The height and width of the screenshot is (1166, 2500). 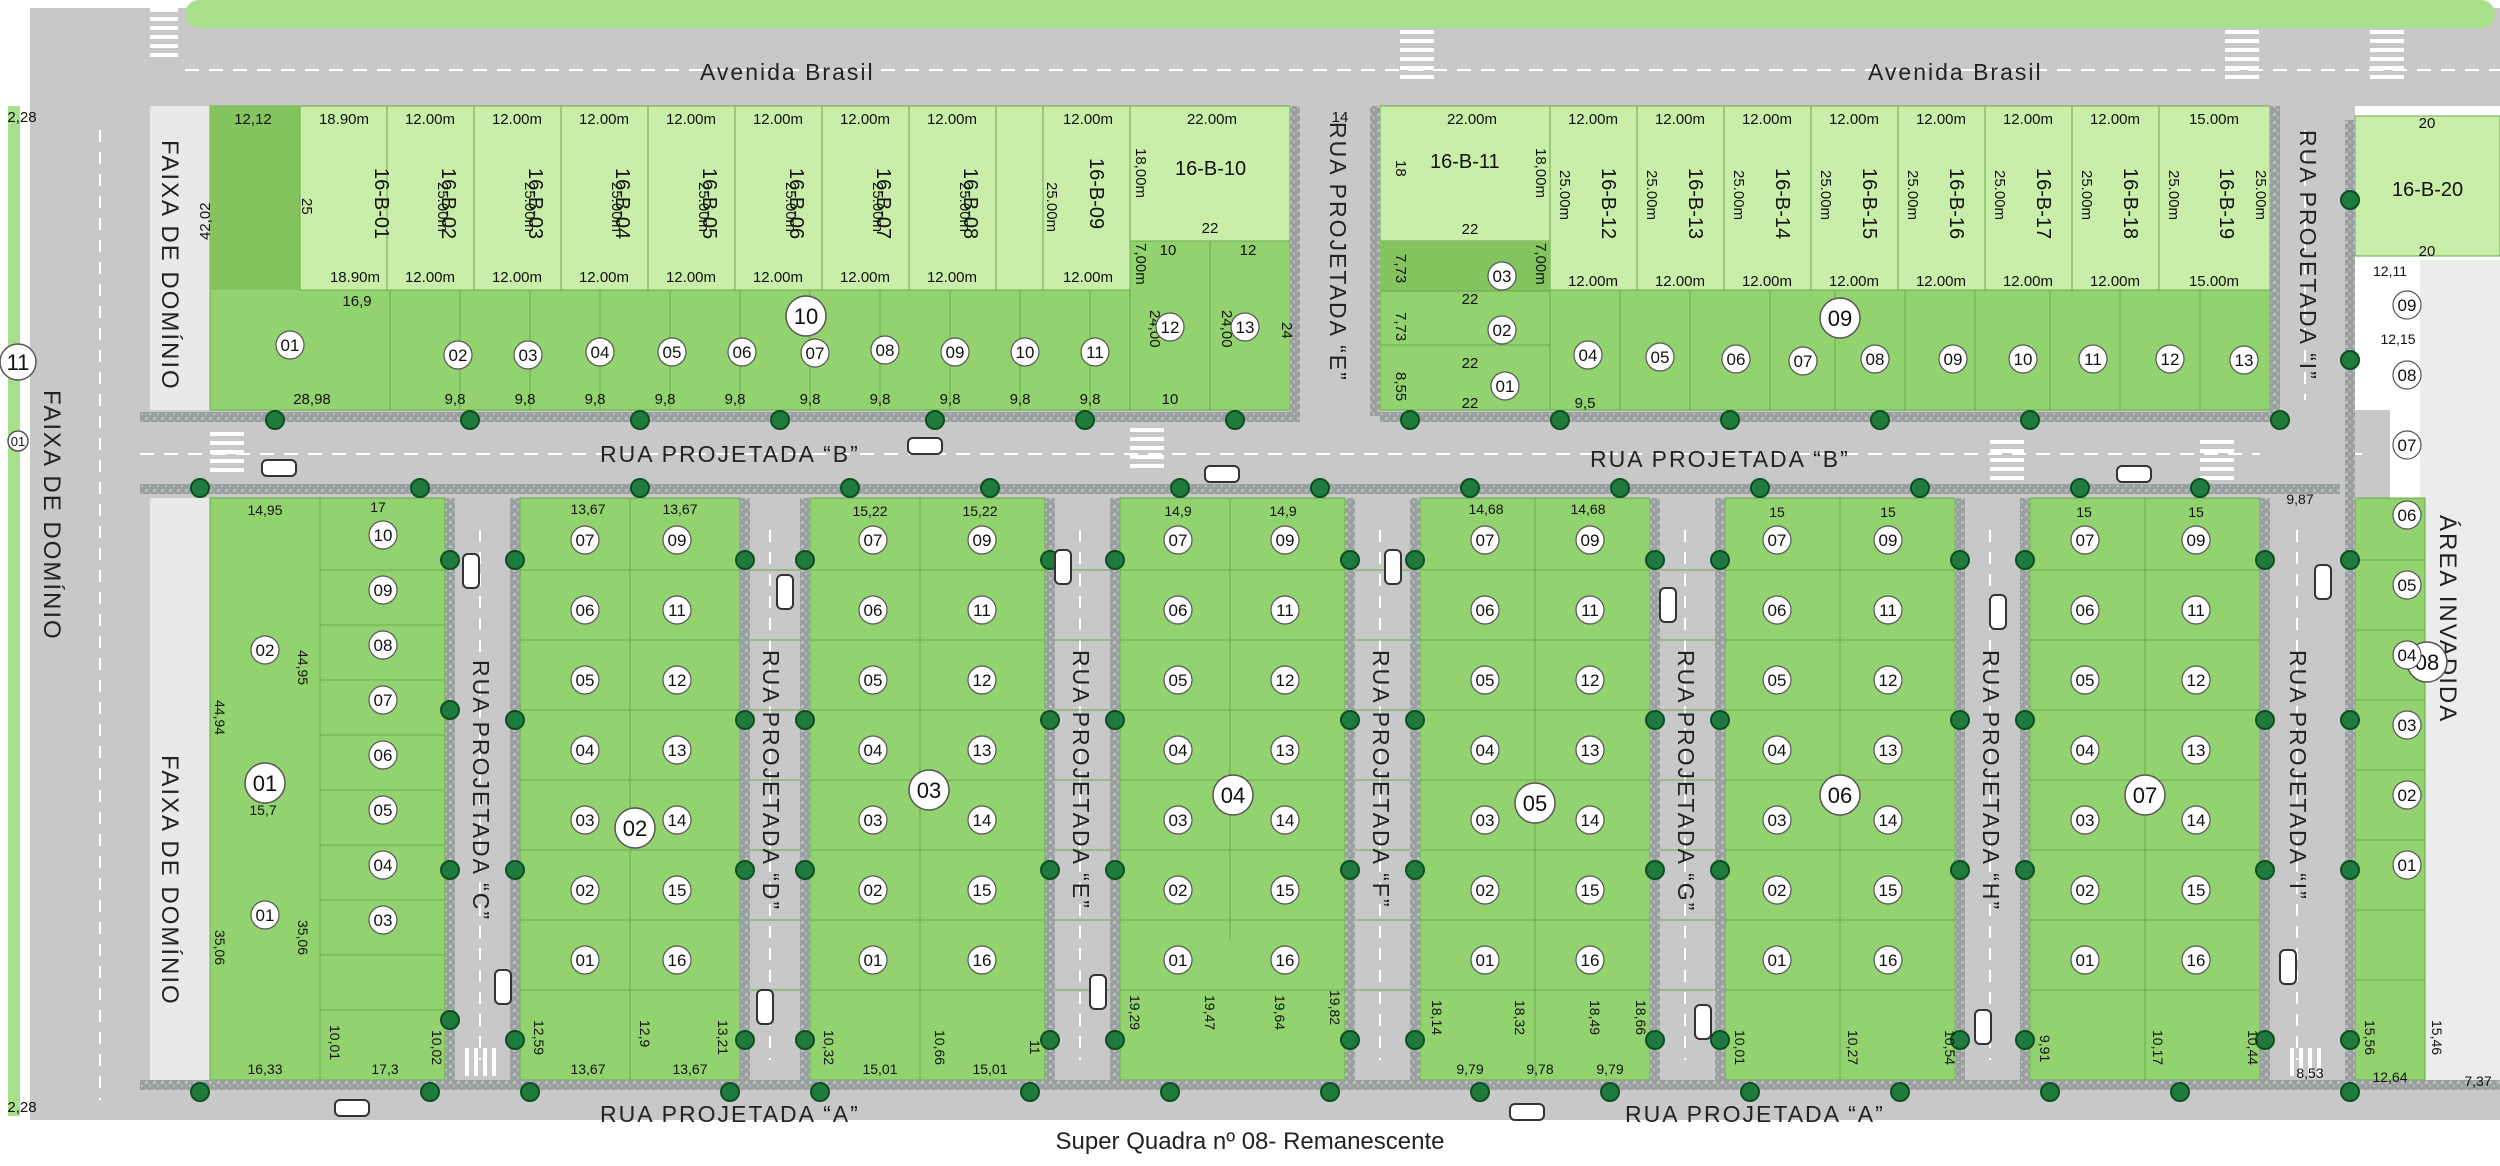 I want to click on dim: 12,11, so click(x=2390, y=271).